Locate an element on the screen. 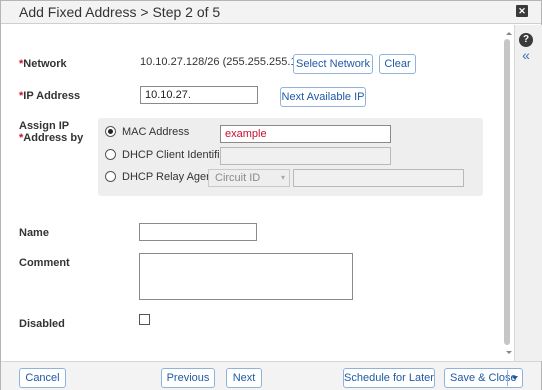  side-panel is located at coordinates (528, 193).